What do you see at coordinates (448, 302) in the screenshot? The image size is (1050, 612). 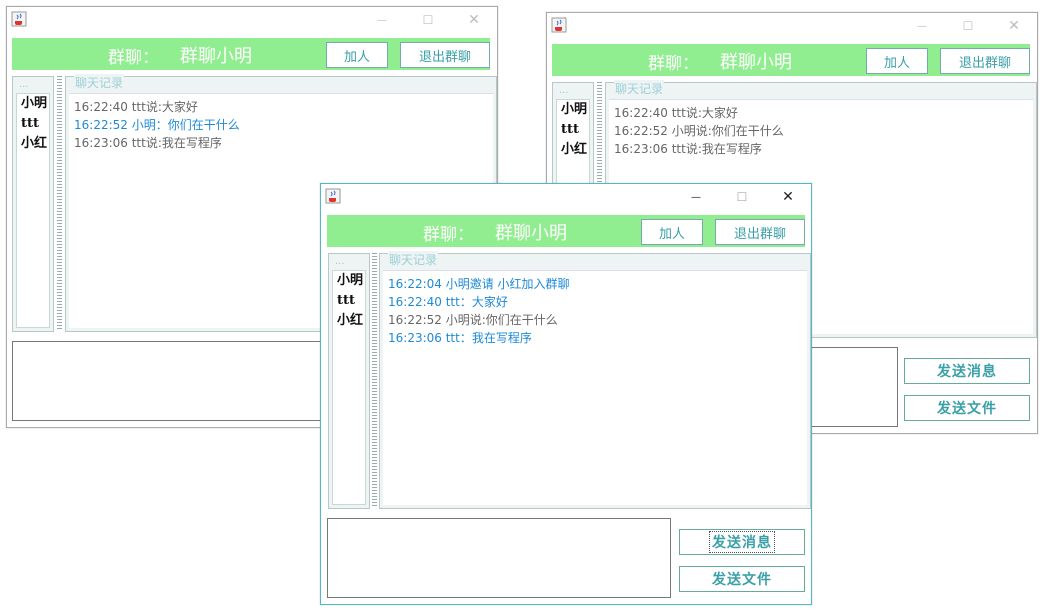 I see `chat-message: 16:22:40 ttt：大家好` at bounding box center [448, 302].